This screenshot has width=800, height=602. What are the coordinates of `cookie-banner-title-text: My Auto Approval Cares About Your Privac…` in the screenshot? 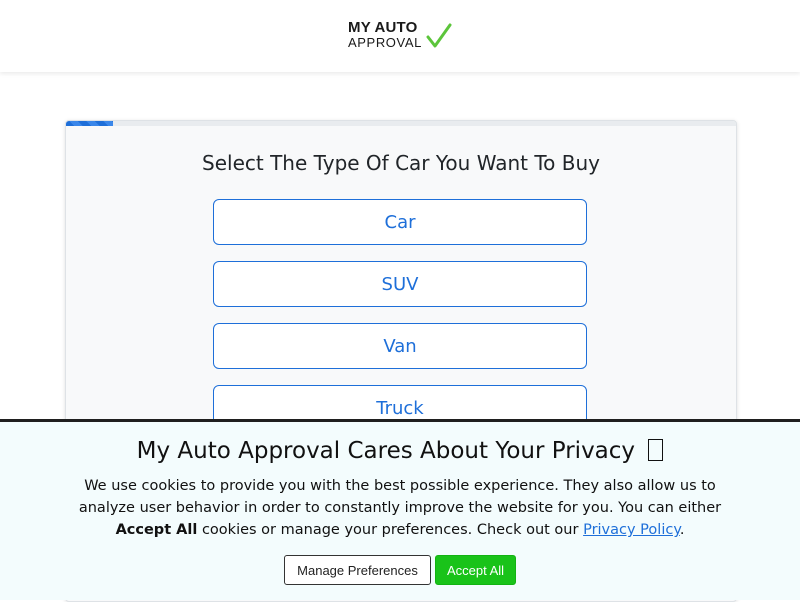 It's located at (386, 451).